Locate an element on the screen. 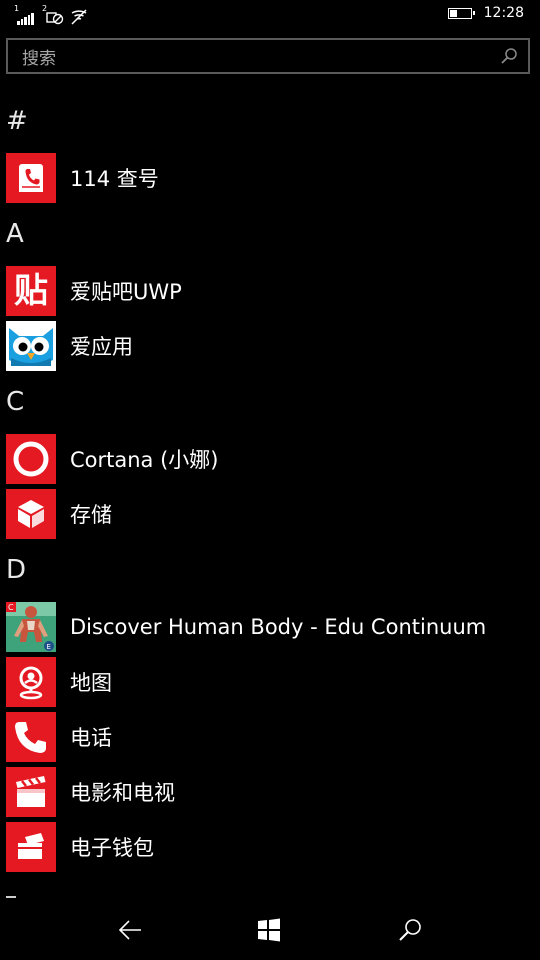 The height and width of the screenshot is (960, 540). navigation-bar is located at coordinates (270, 930).